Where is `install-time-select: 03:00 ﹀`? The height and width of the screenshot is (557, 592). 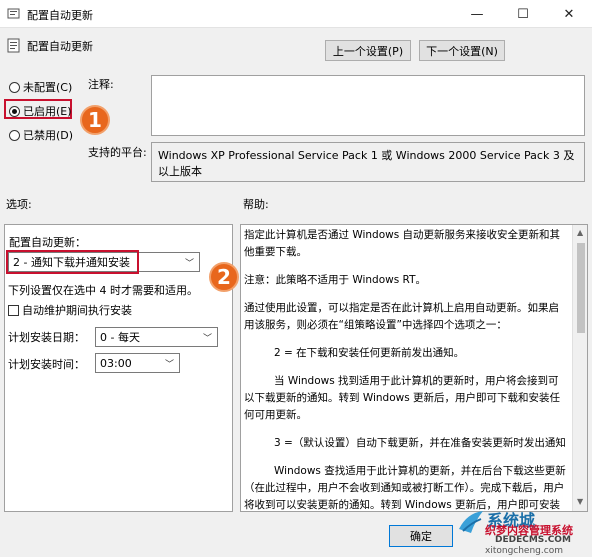
install-time-select: 03:00 ﹀ is located at coordinates (137, 363).